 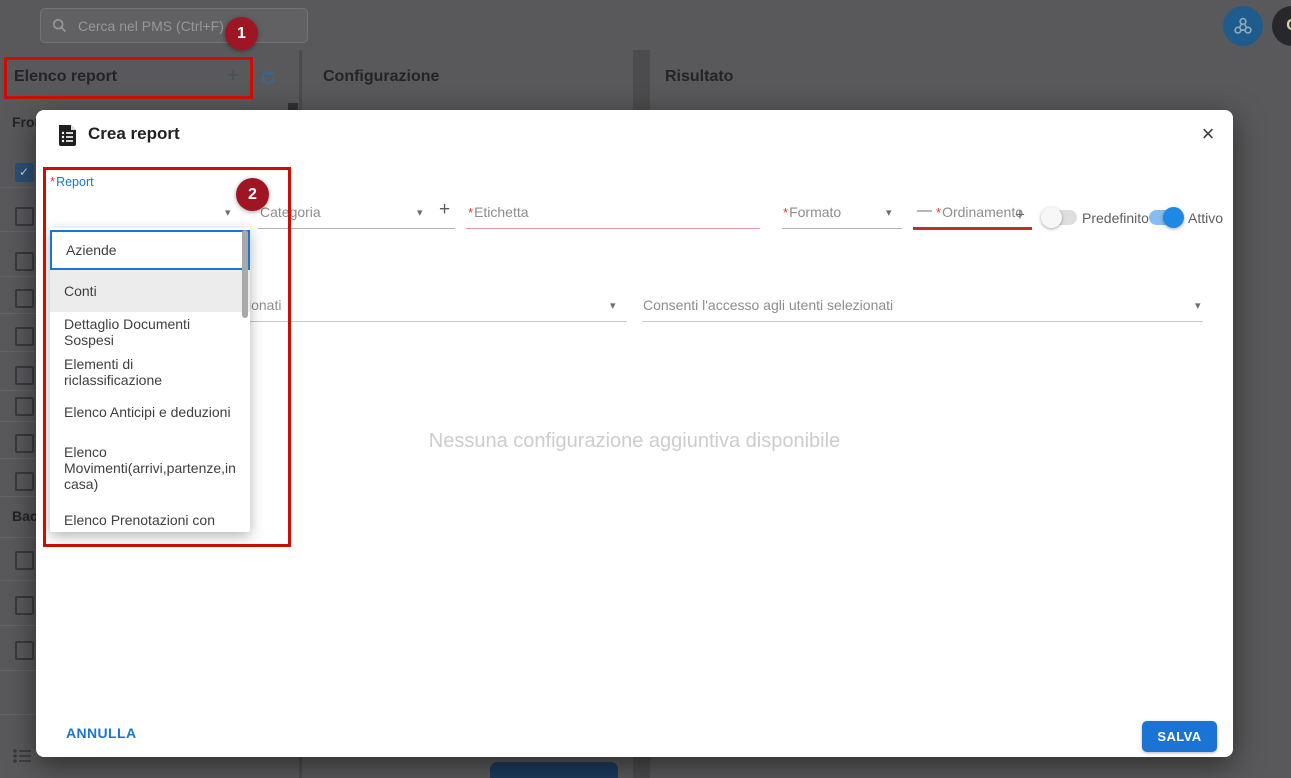 What do you see at coordinates (101, 733) in the screenshot?
I see `cancel-button: ANNULLA` at bounding box center [101, 733].